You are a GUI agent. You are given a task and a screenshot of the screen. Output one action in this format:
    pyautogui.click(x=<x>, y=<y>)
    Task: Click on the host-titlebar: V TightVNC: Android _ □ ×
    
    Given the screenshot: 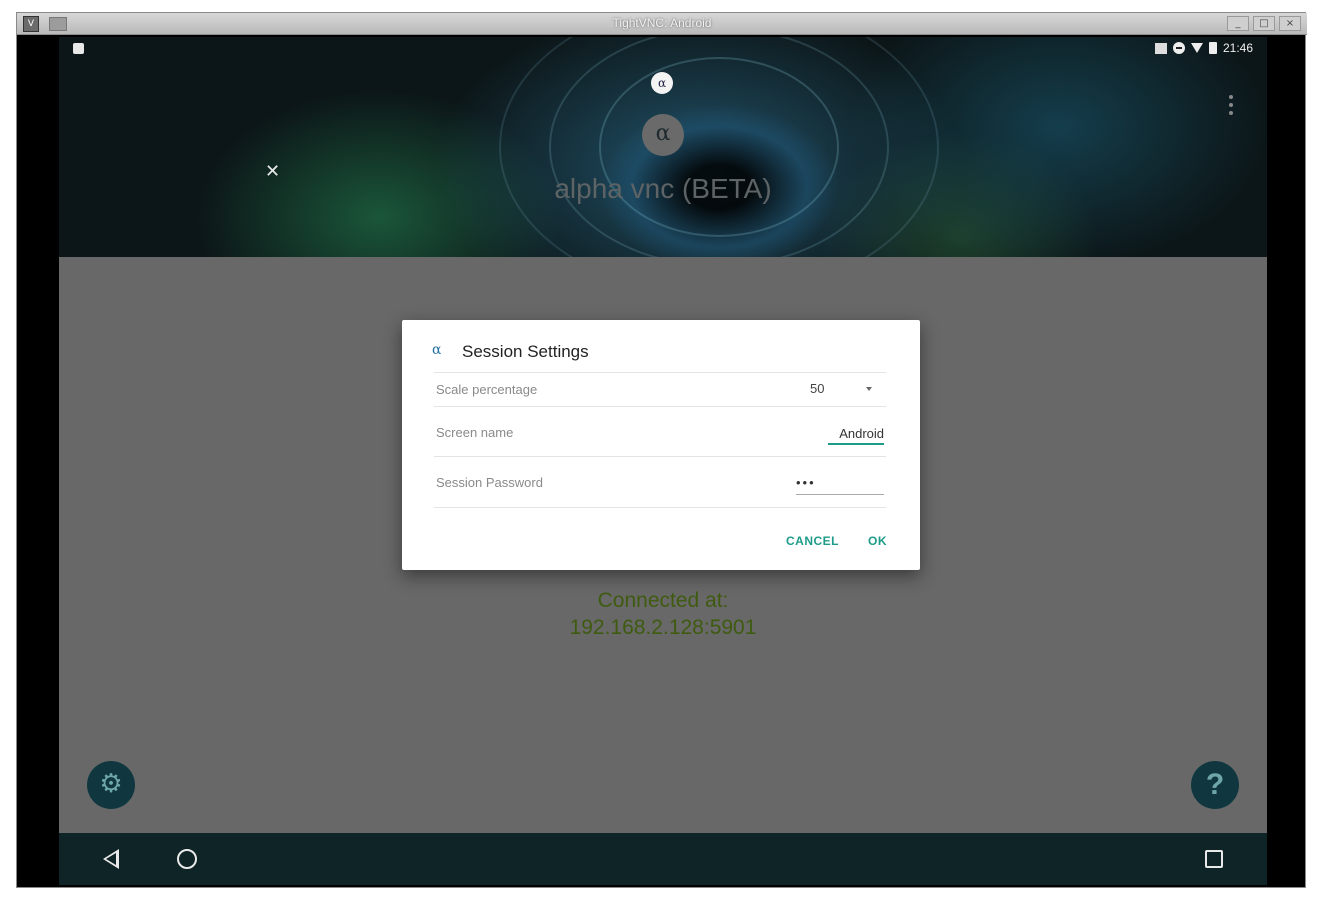 What is the action you would take?
    pyautogui.click(x=662, y=24)
    